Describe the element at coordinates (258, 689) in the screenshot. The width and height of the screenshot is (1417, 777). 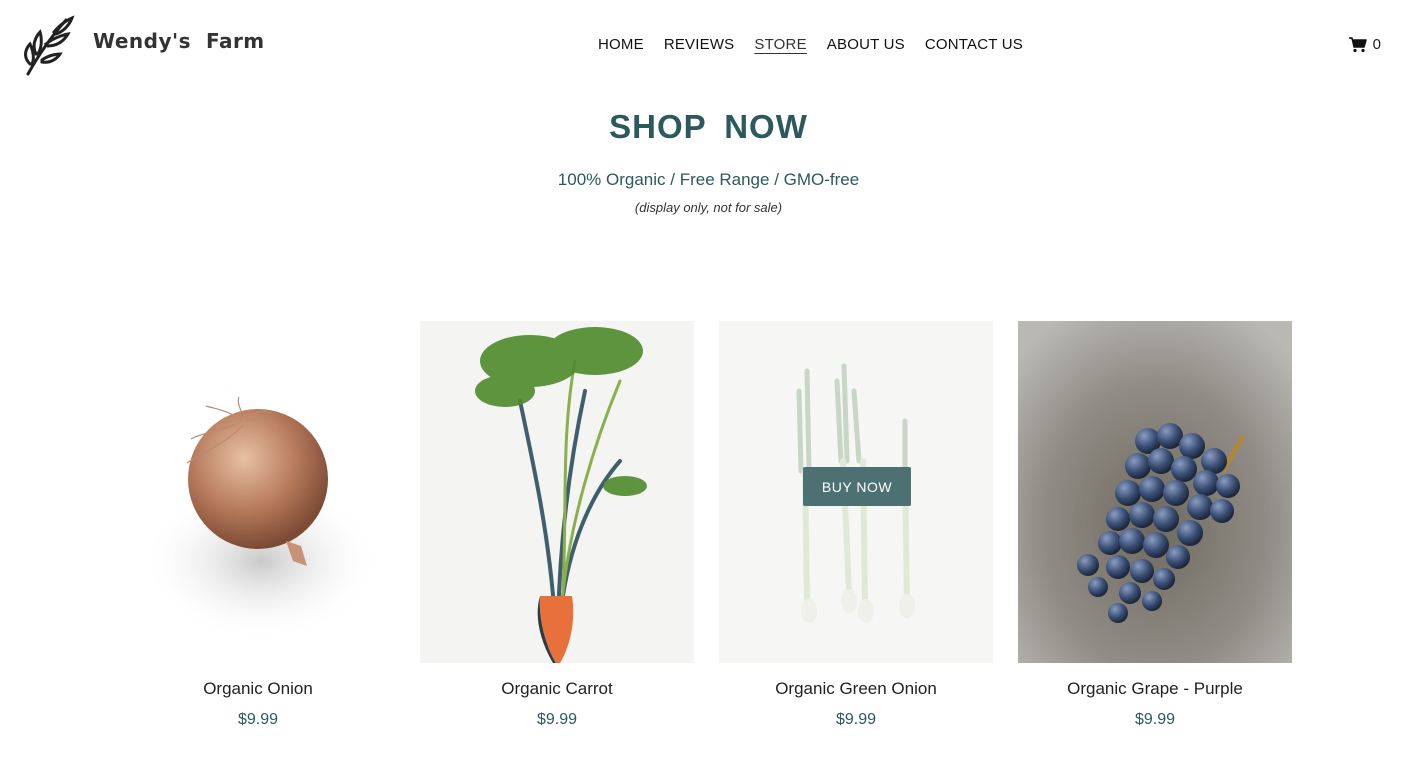
I see `product-name: Organic Onion` at that location.